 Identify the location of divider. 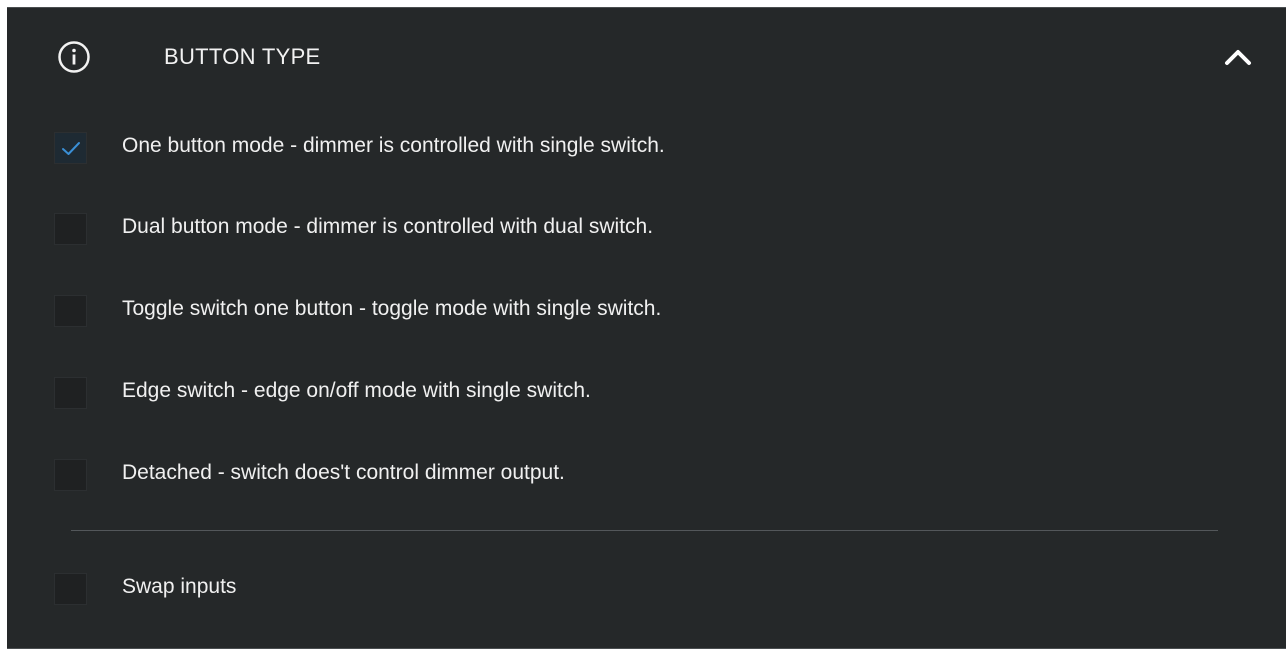
(644, 530).